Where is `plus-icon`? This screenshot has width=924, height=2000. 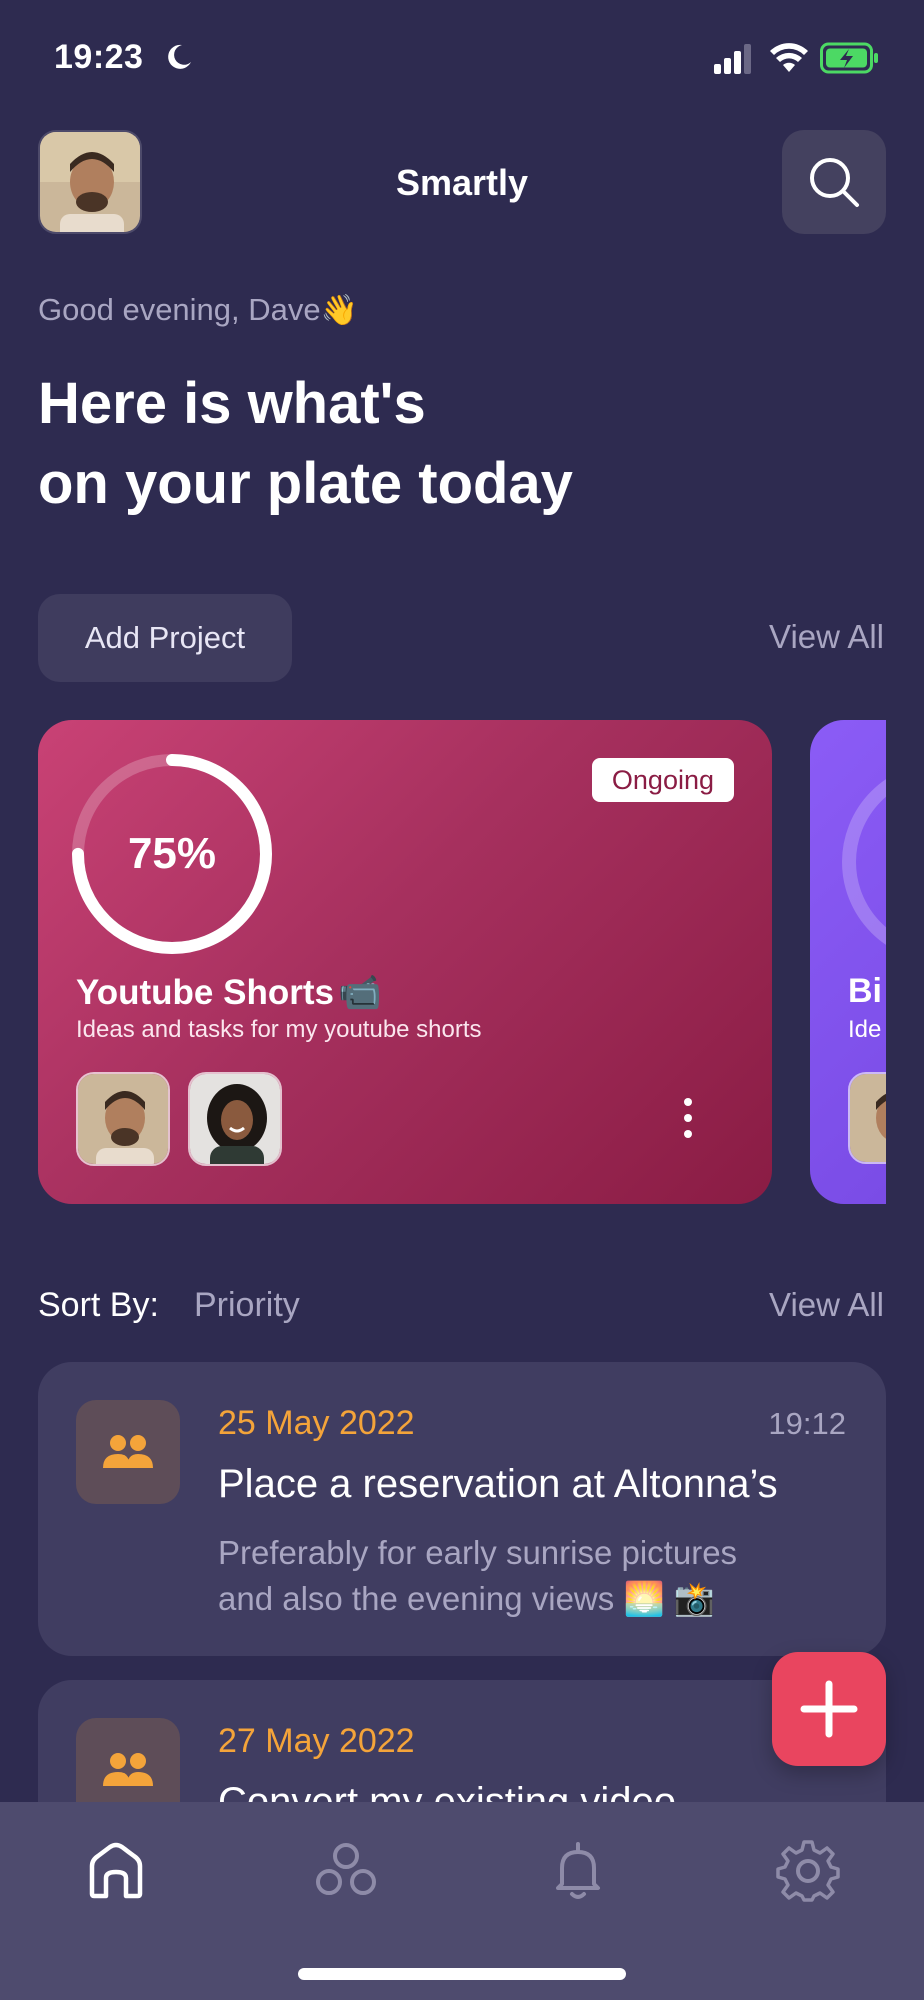
plus-icon is located at coordinates (829, 1709).